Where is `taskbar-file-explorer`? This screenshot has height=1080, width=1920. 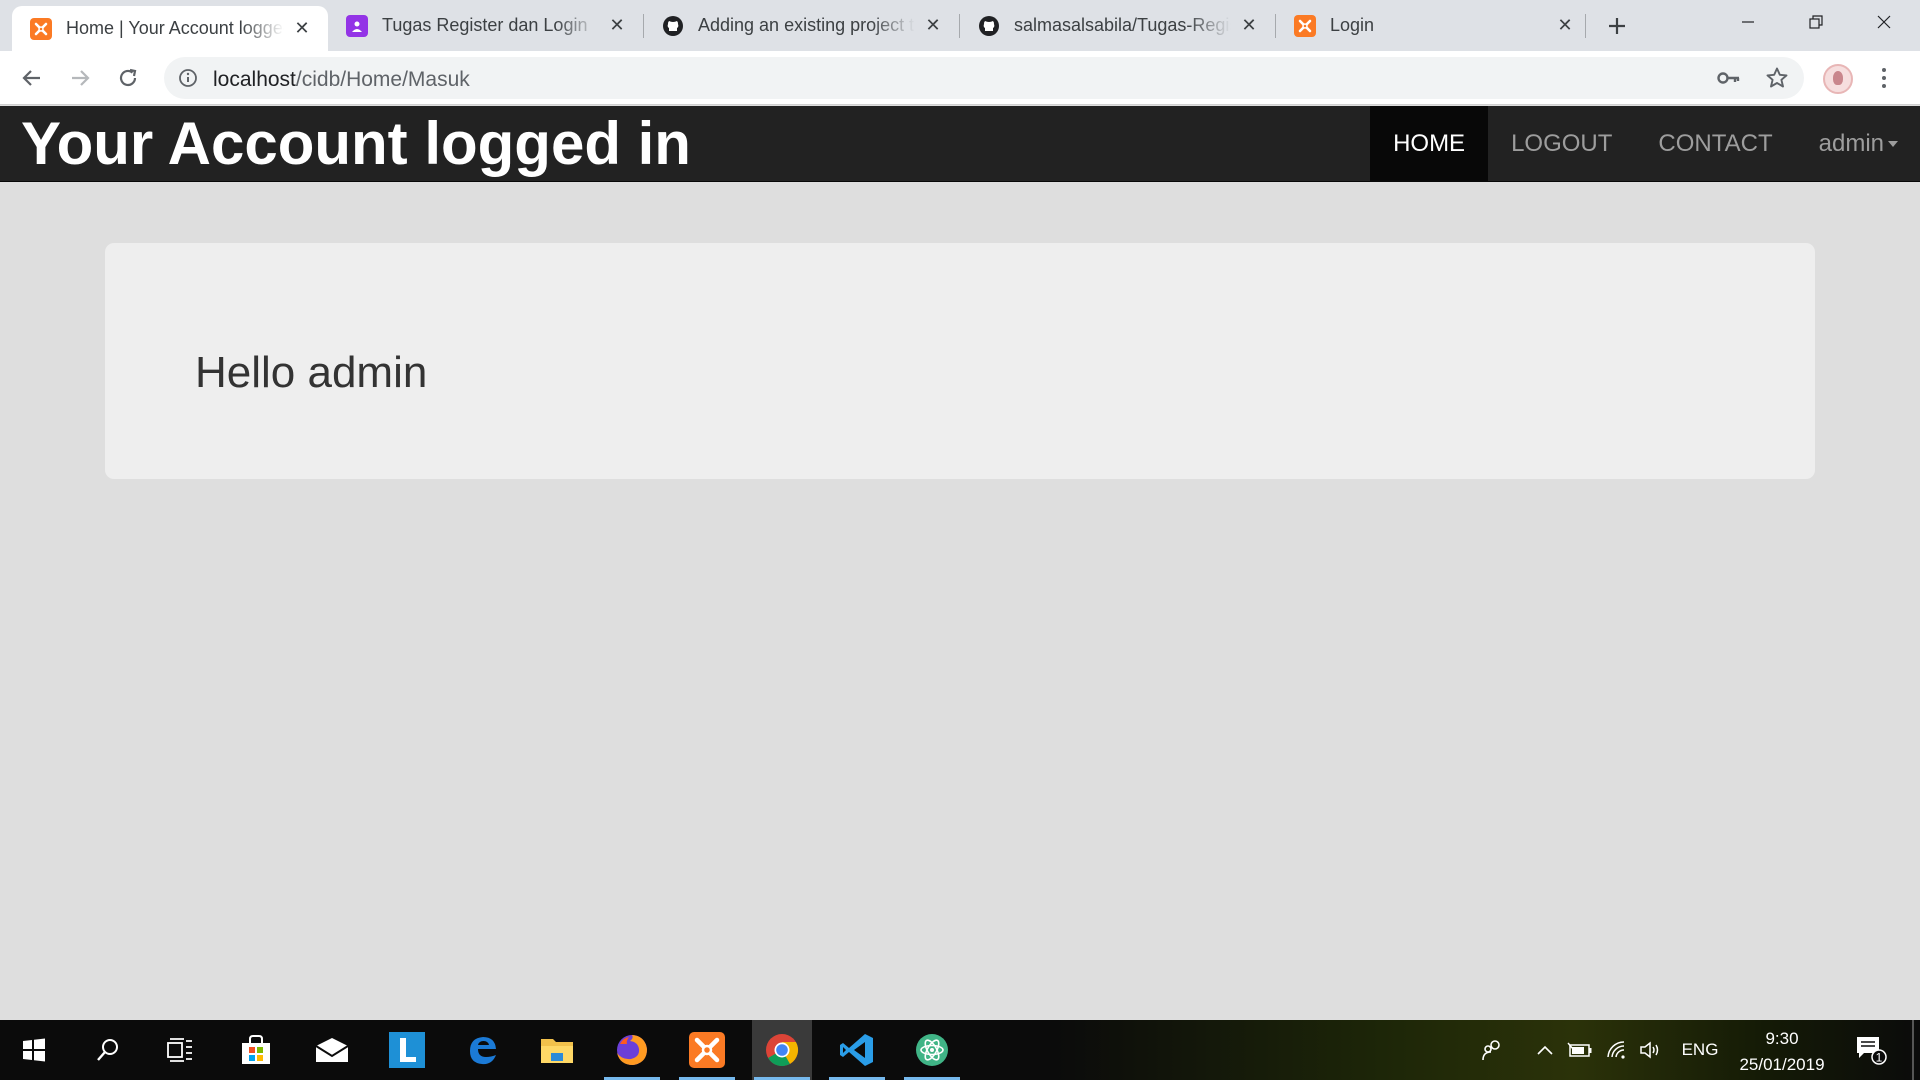 taskbar-file-explorer is located at coordinates (557, 1050).